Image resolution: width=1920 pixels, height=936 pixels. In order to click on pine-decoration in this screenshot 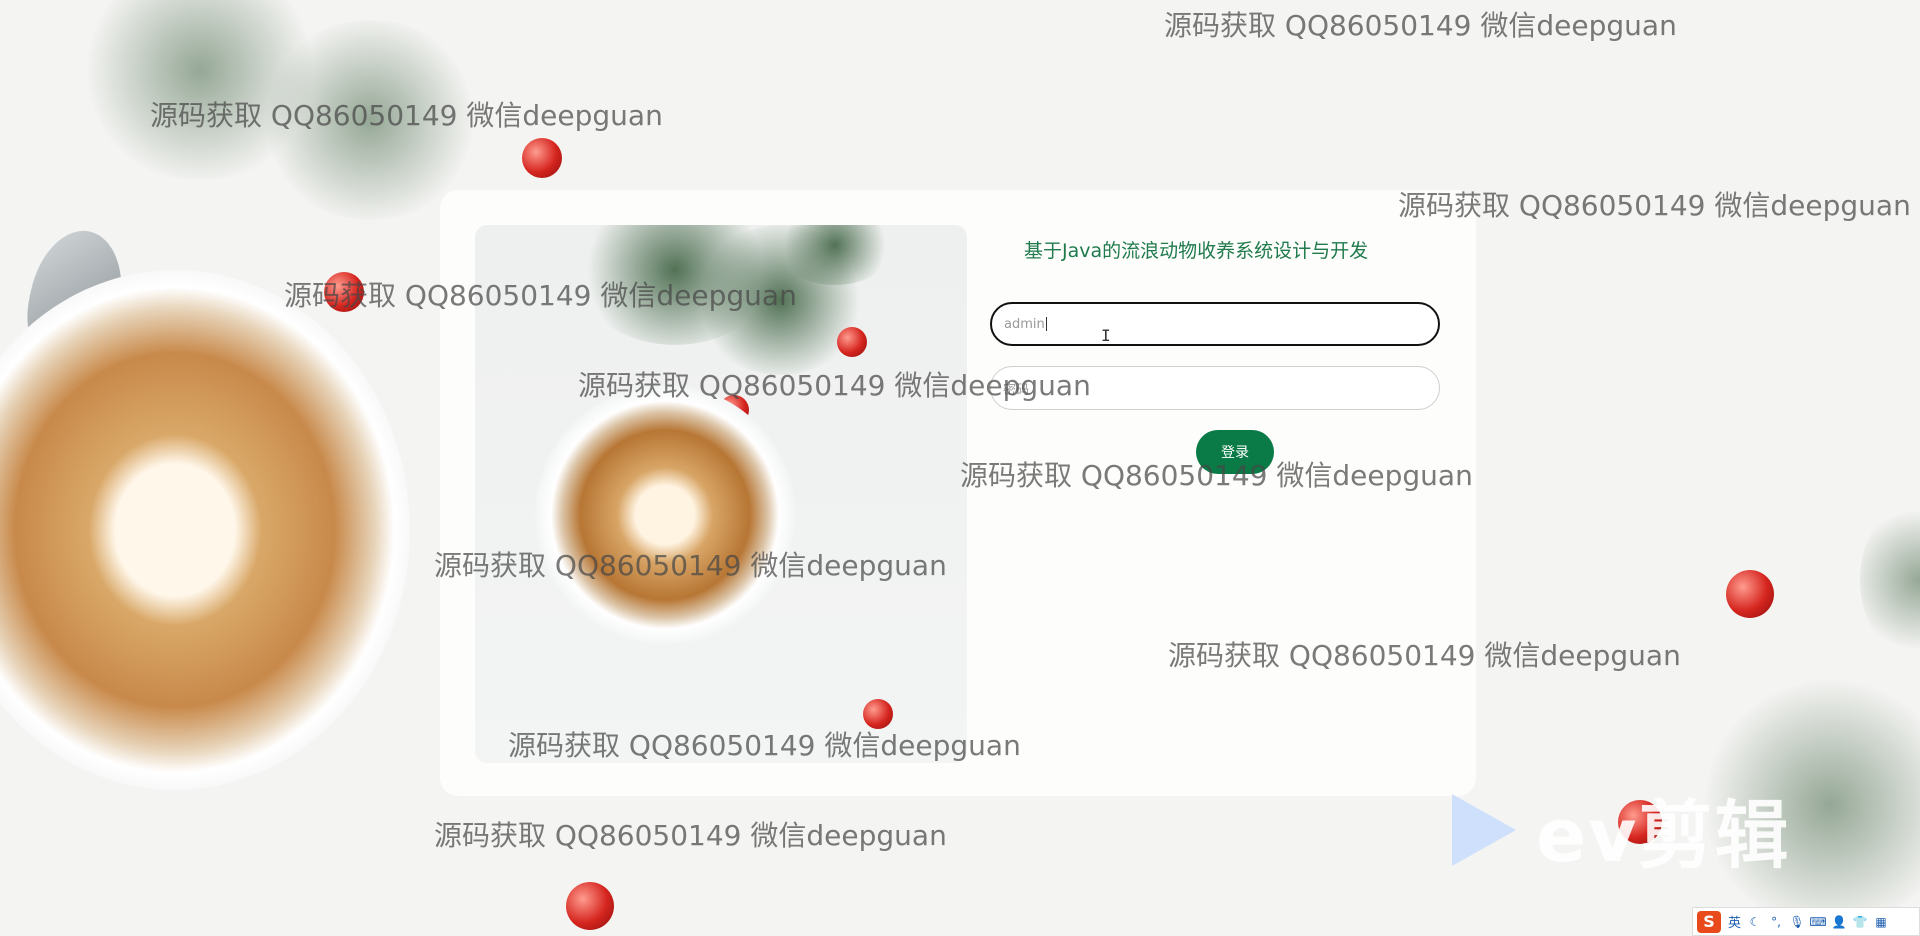, I will do `click(1890, 580)`.